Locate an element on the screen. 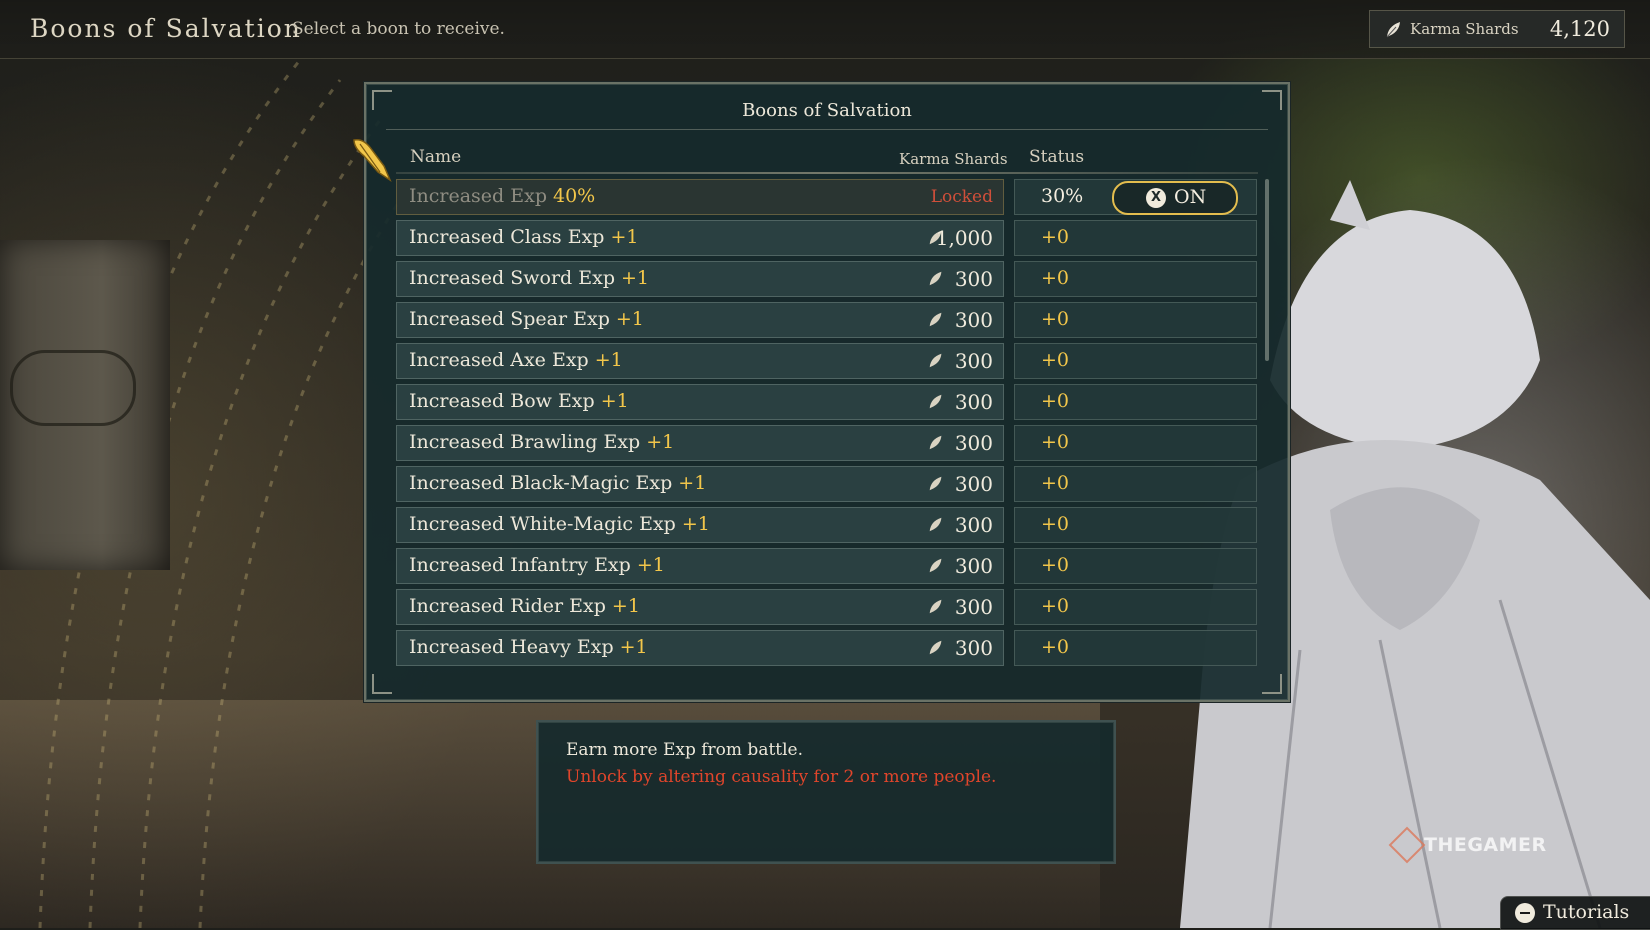  page-subtitle: Select a boon to receive. is located at coordinates (398, 29).